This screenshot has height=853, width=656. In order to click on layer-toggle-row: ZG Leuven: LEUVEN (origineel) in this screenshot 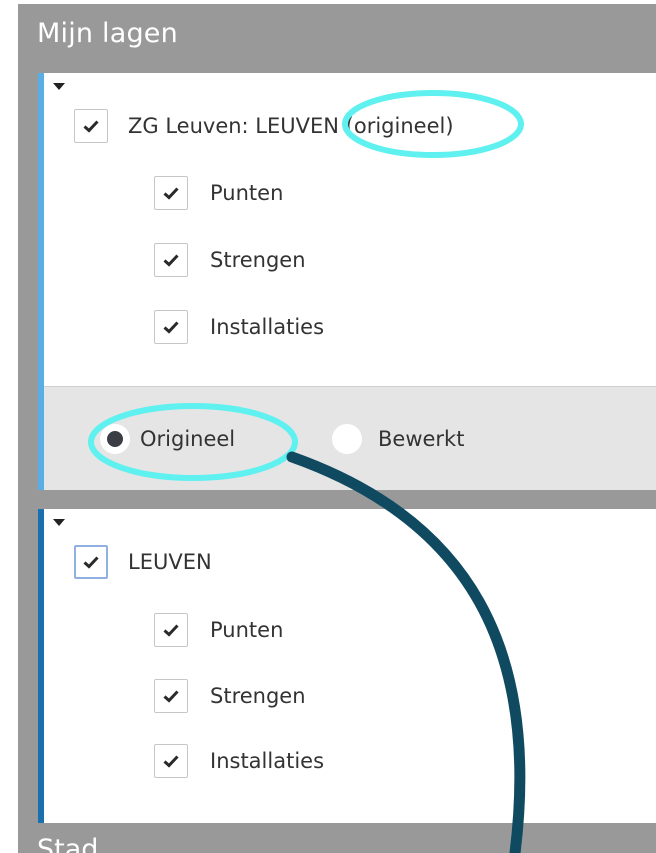, I will do `click(264, 126)`.